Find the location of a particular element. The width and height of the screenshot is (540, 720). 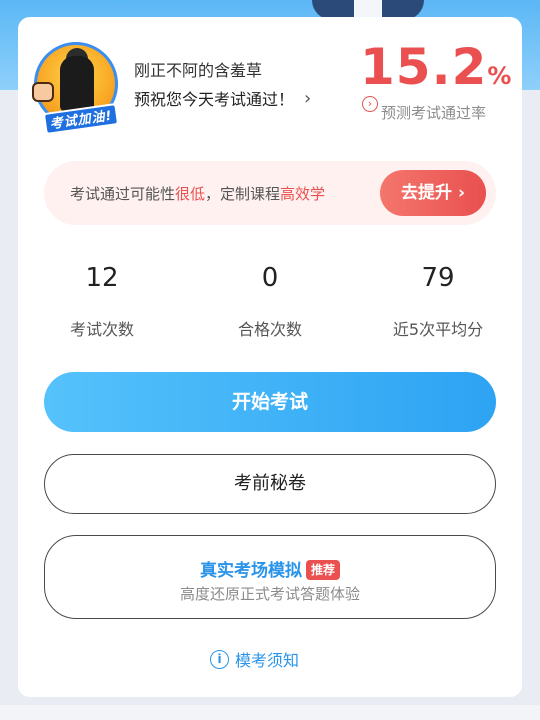

start-exam-button: 开始考试 is located at coordinates (270, 402).